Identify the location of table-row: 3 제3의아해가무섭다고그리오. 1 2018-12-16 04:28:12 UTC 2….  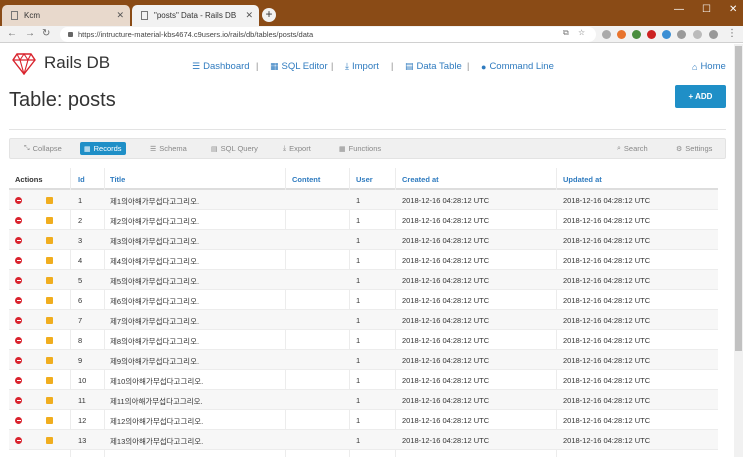
(363, 240).